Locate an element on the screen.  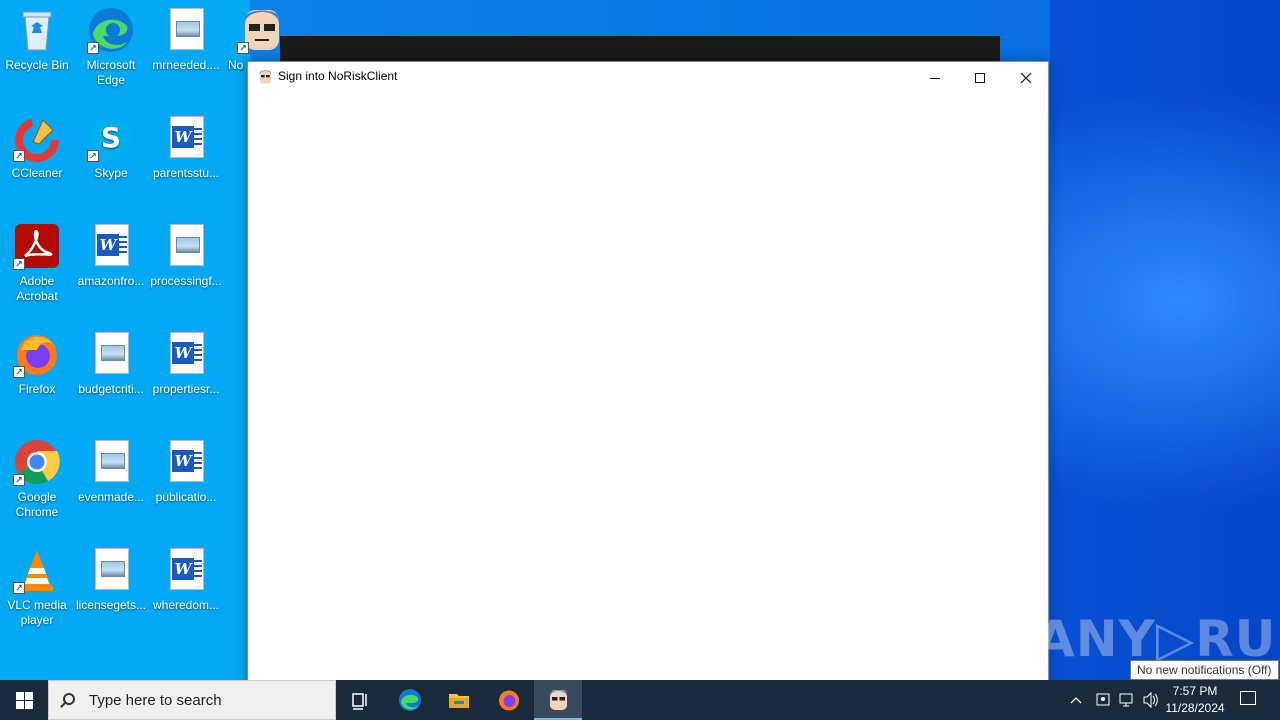
desktop-icon-adobe-acrobat: ↗ Adobe Acrobat is located at coordinates (37, 260).